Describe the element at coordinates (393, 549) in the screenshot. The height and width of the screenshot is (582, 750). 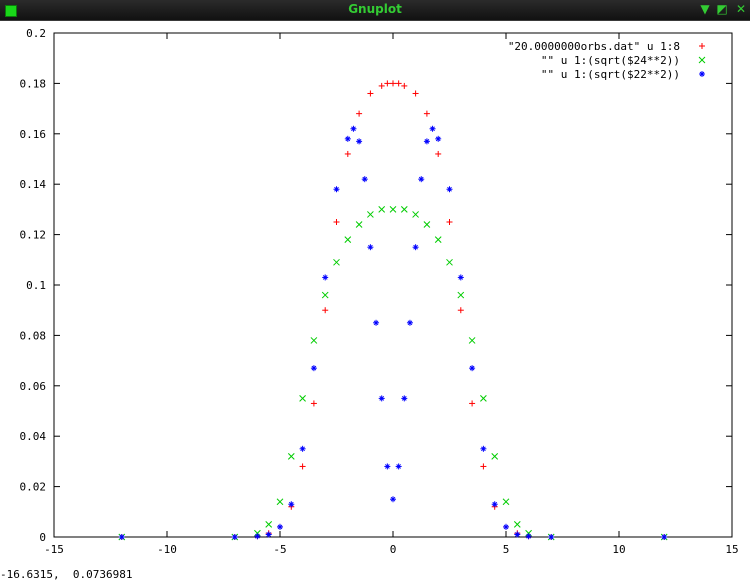
I see `x-tick-label: 0` at that location.